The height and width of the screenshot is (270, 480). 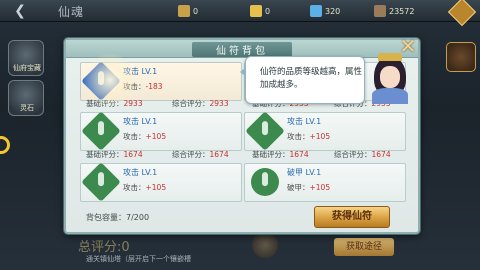 I want to click on resource-spirit-stone: 23572, so click(x=394, y=11).